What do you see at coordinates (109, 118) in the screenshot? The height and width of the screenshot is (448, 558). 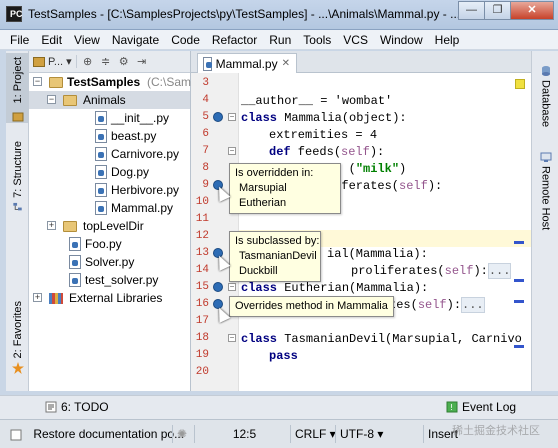 I see `tree-item-init-py: __init__.py` at bounding box center [109, 118].